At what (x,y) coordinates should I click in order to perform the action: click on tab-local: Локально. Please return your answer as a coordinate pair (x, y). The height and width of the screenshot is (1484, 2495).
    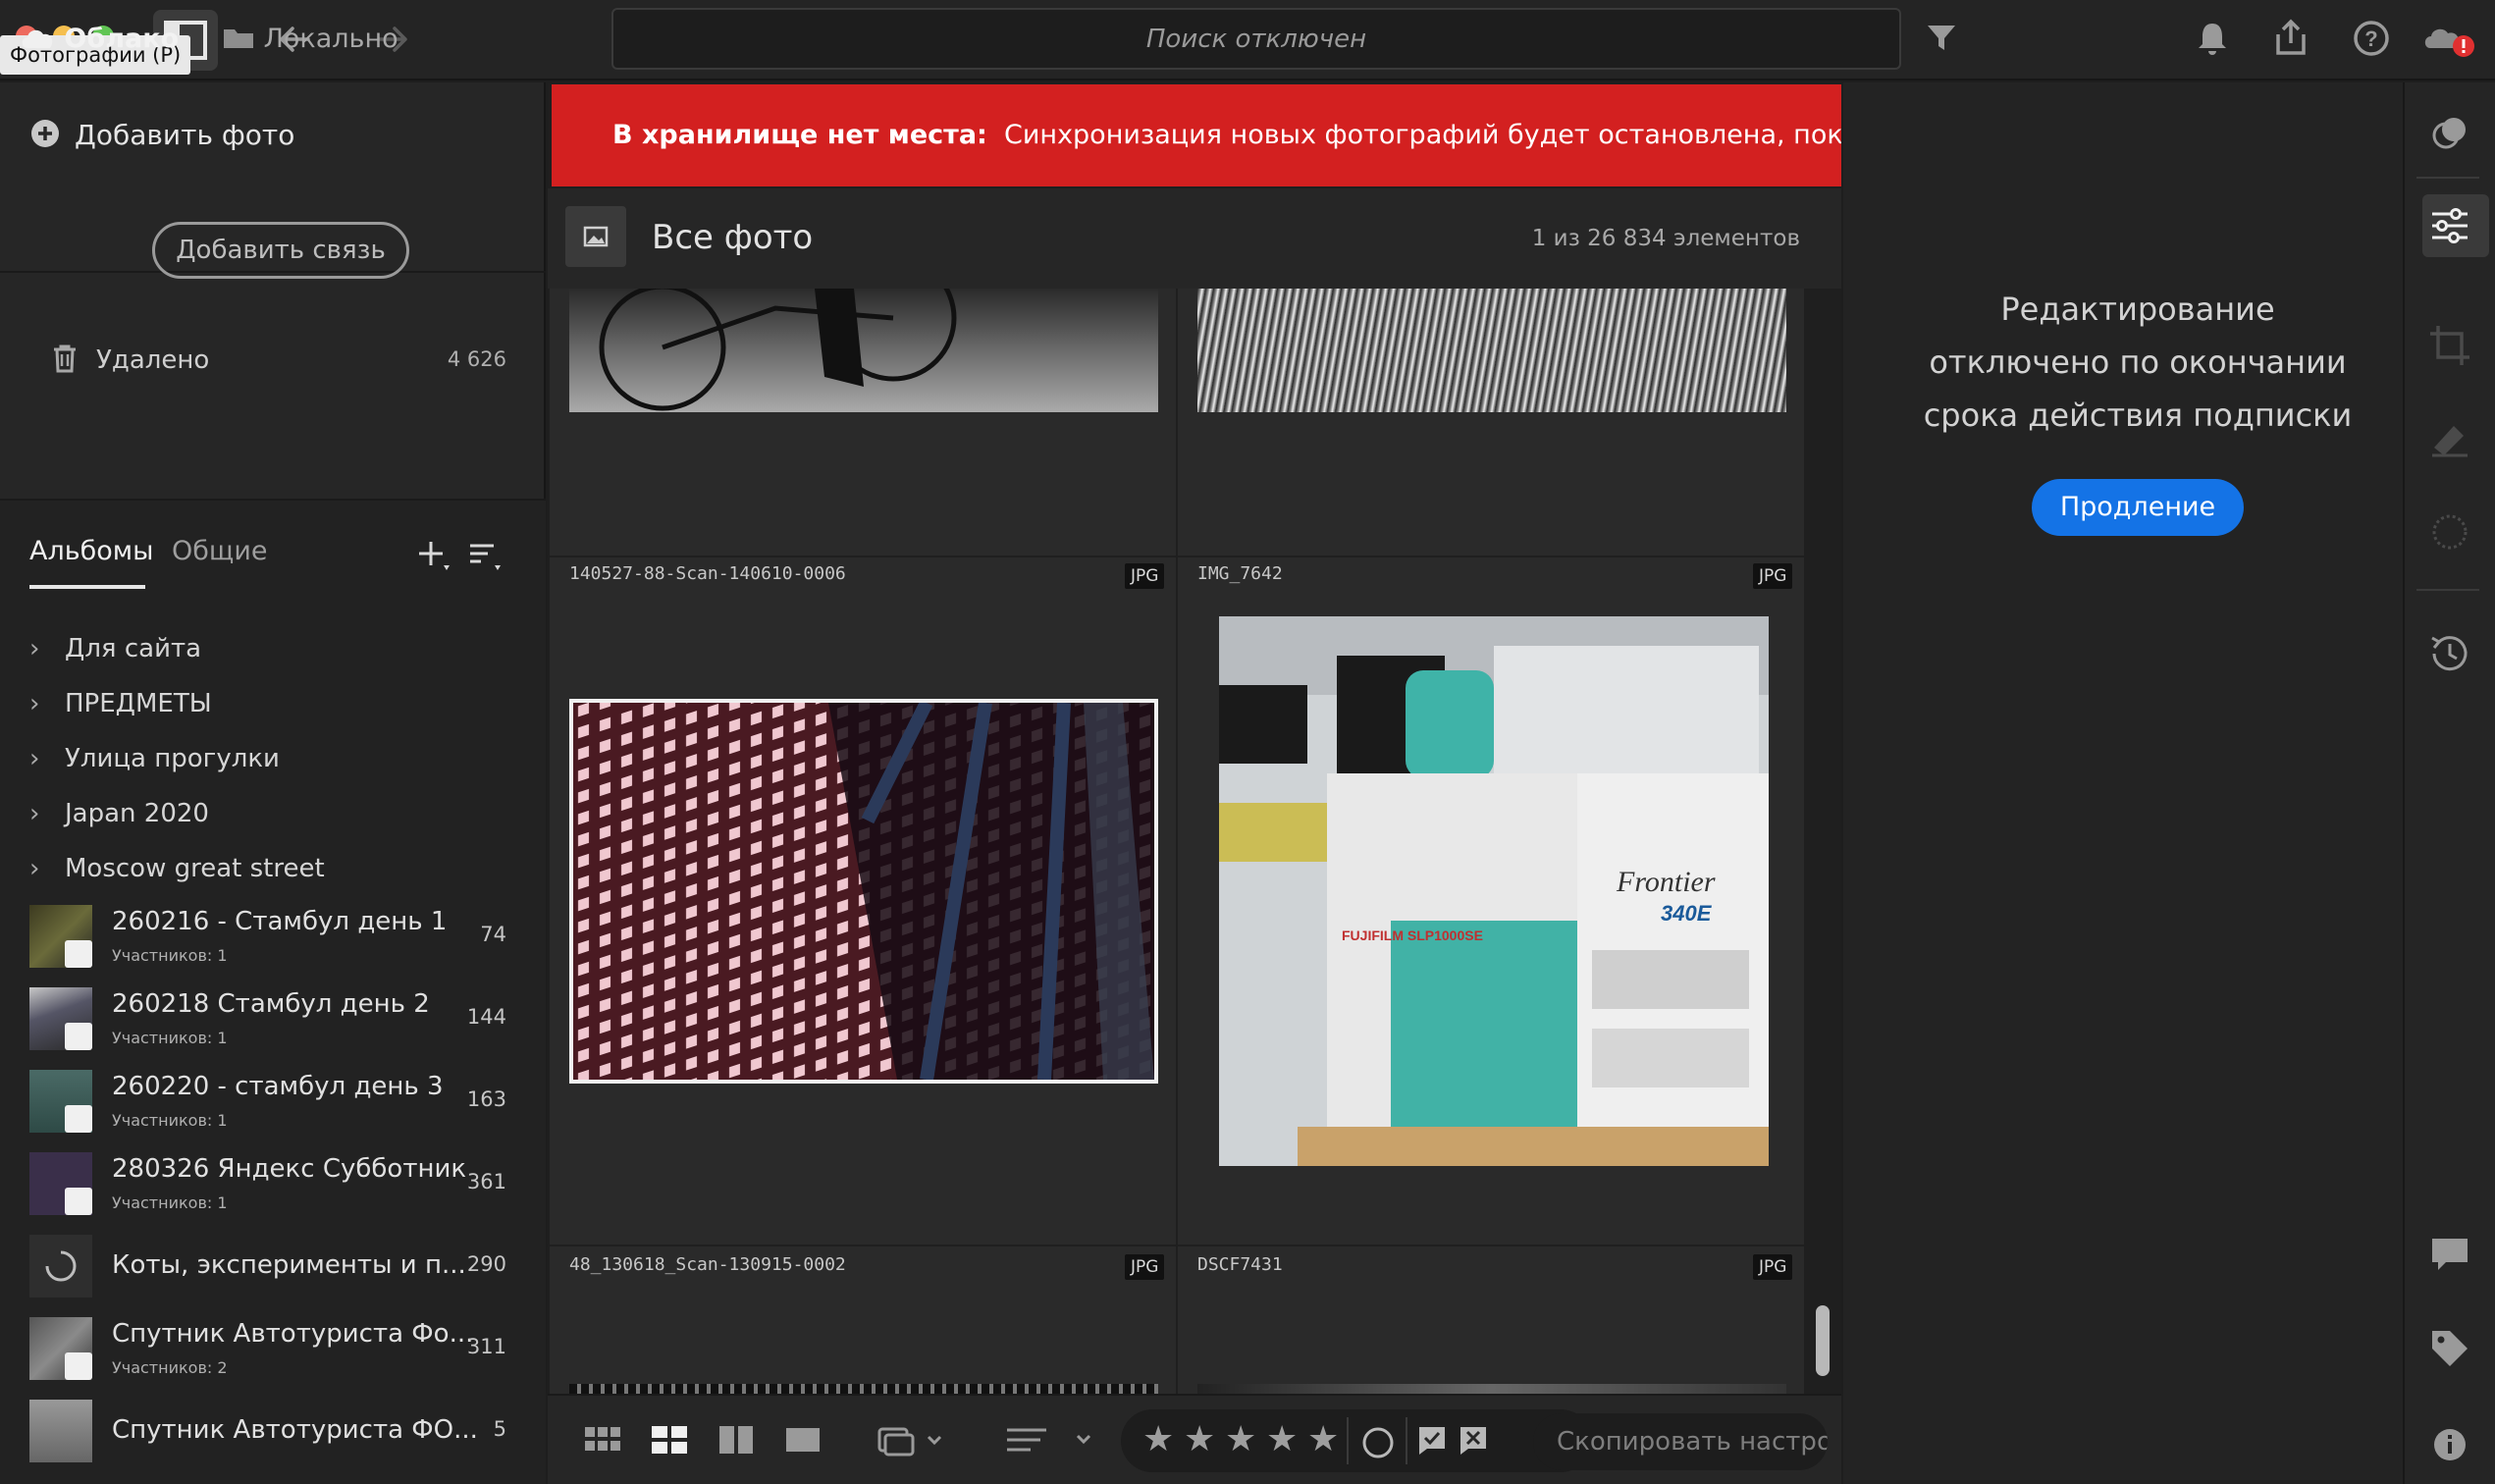
    Looking at the image, I should click on (310, 39).